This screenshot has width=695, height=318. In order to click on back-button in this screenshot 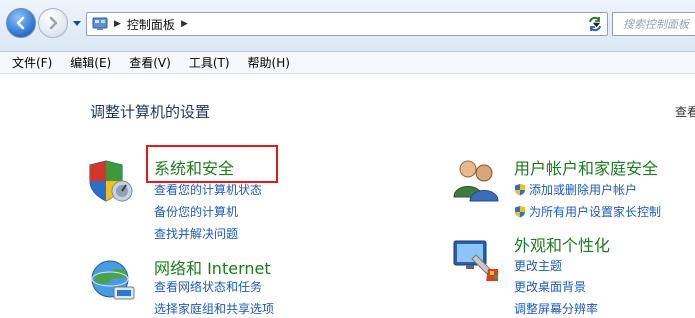, I will do `click(21, 23)`.